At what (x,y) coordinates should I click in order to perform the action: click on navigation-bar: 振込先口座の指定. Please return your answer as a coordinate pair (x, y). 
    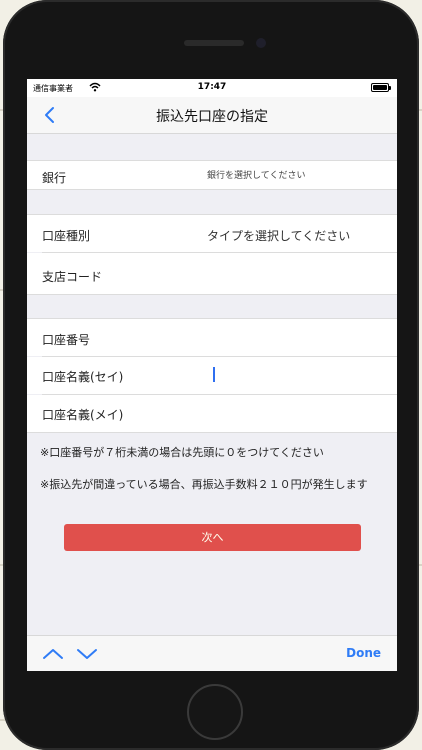
    Looking at the image, I should click on (212, 115).